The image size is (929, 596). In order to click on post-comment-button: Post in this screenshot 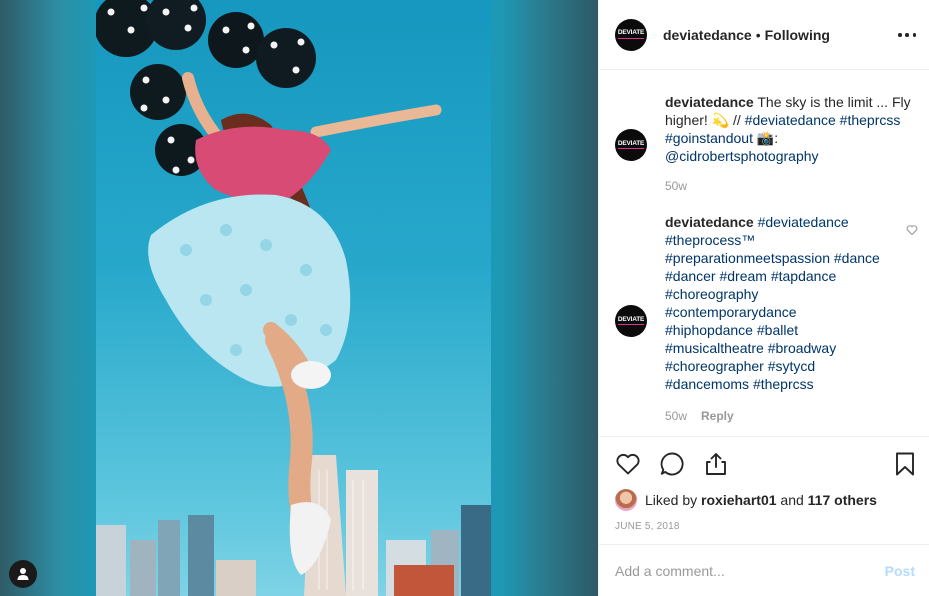, I will do `click(900, 571)`.